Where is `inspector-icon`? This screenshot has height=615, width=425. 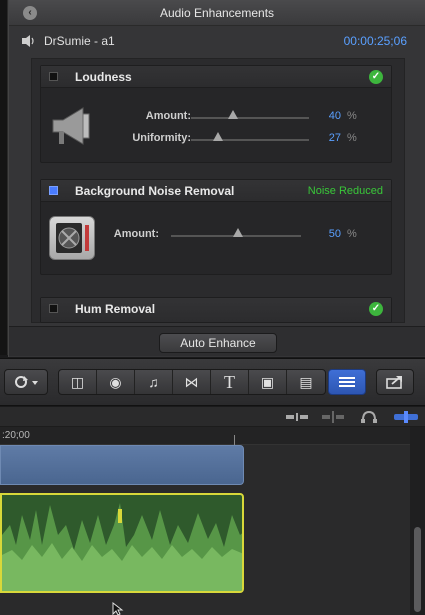 inspector-icon is located at coordinates (347, 382).